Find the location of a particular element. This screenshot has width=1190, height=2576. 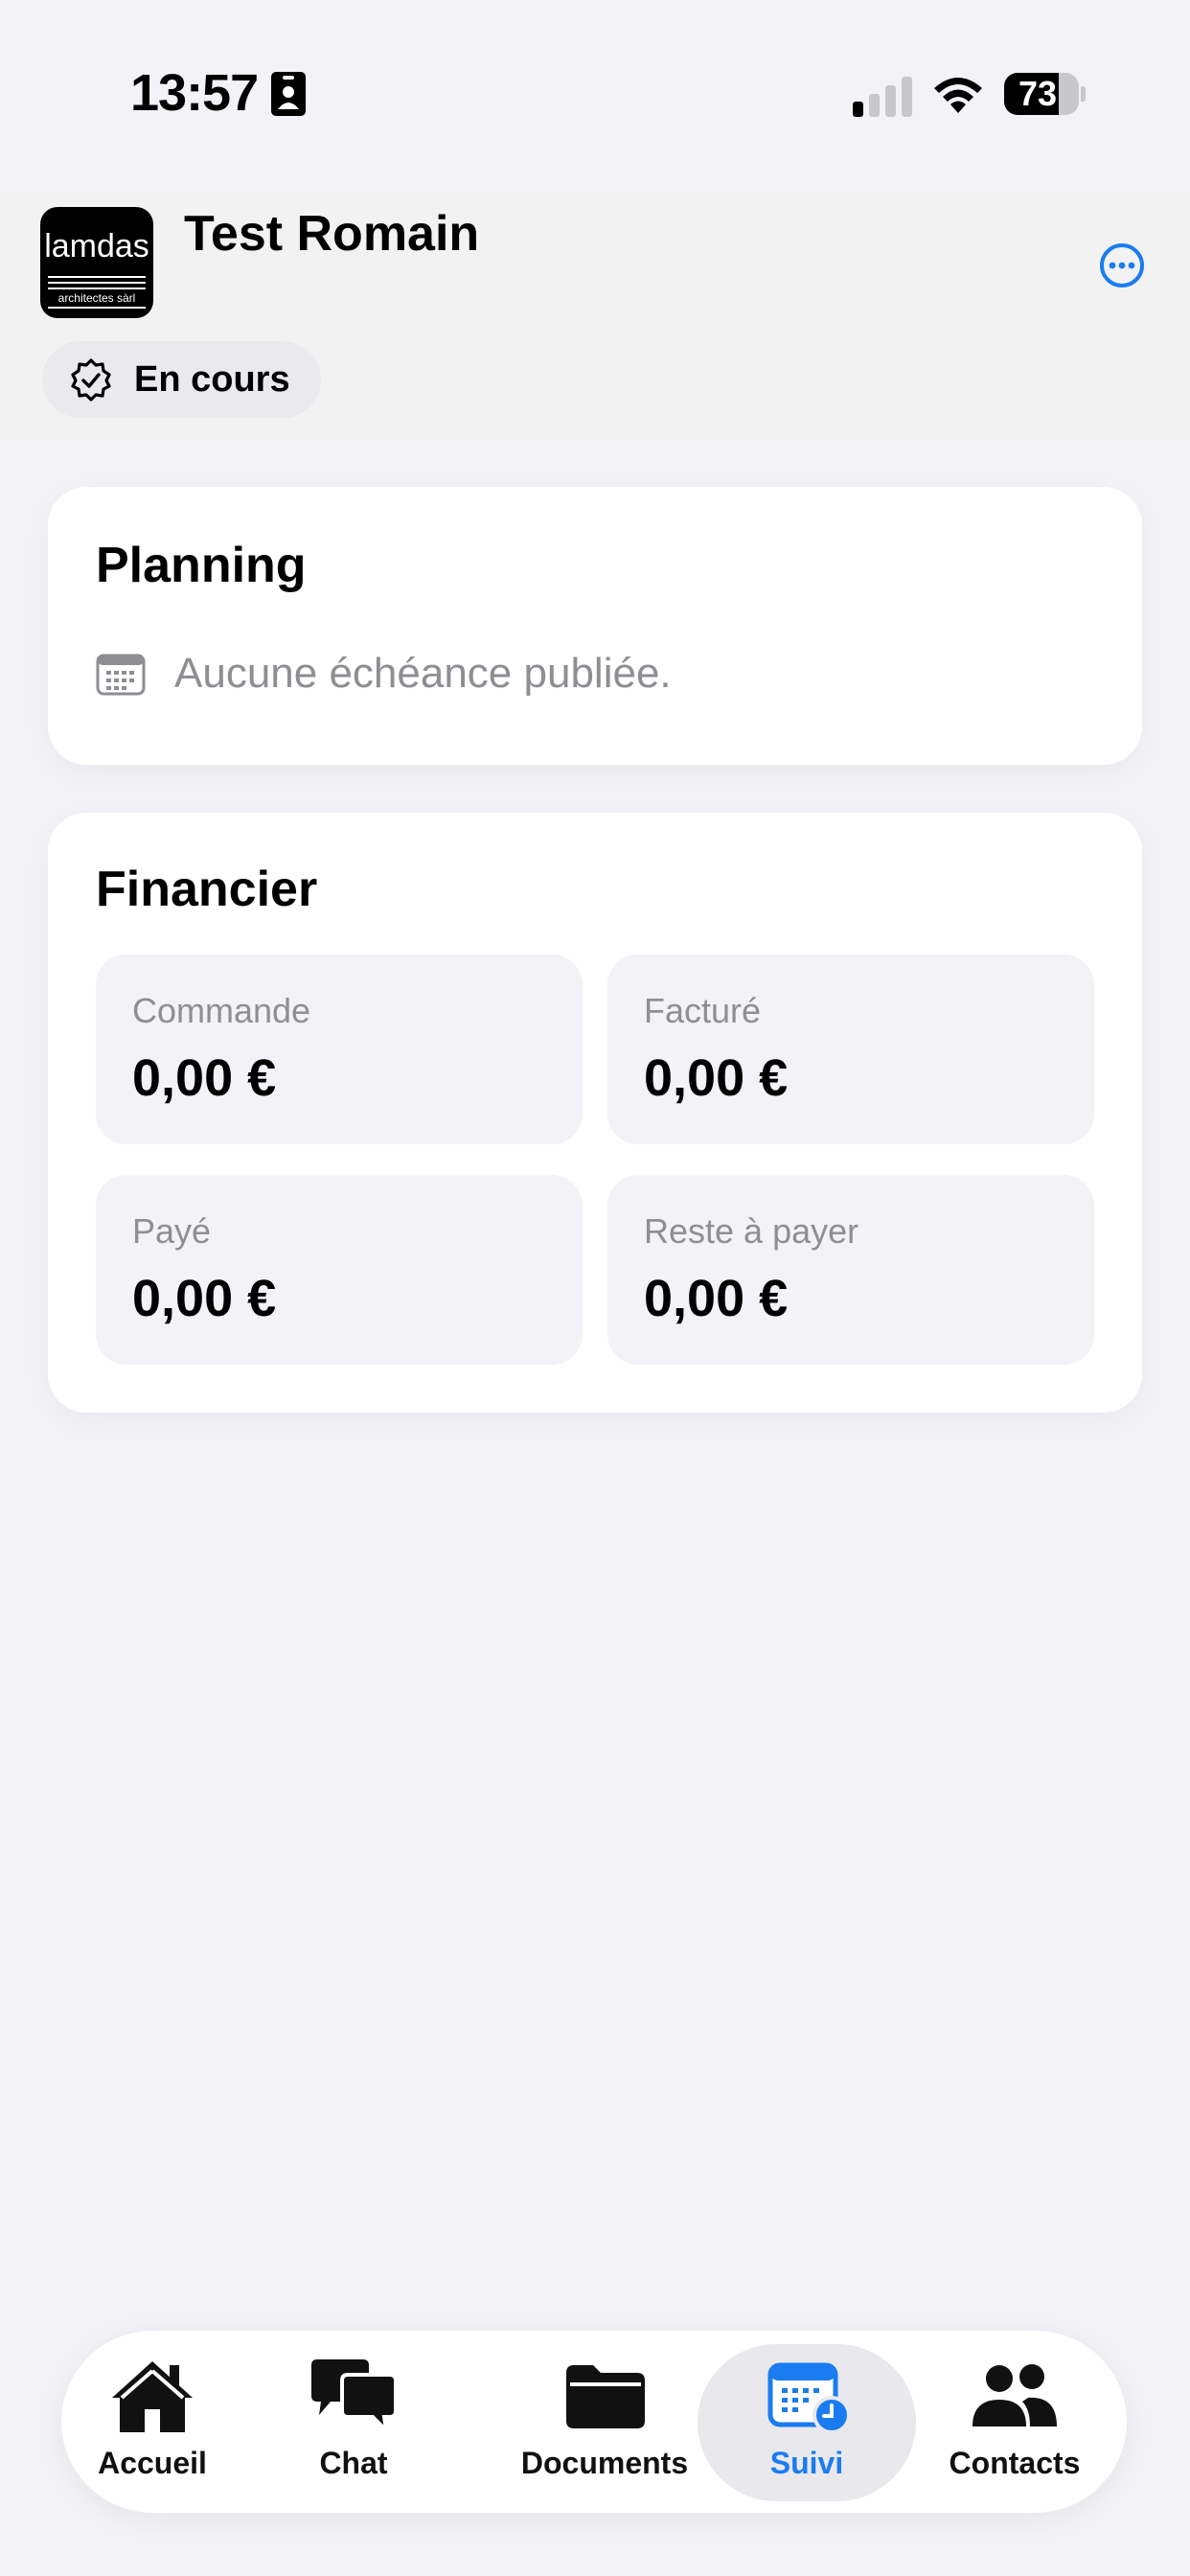

battery-icon: 73 is located at coordinates (1045, 94).